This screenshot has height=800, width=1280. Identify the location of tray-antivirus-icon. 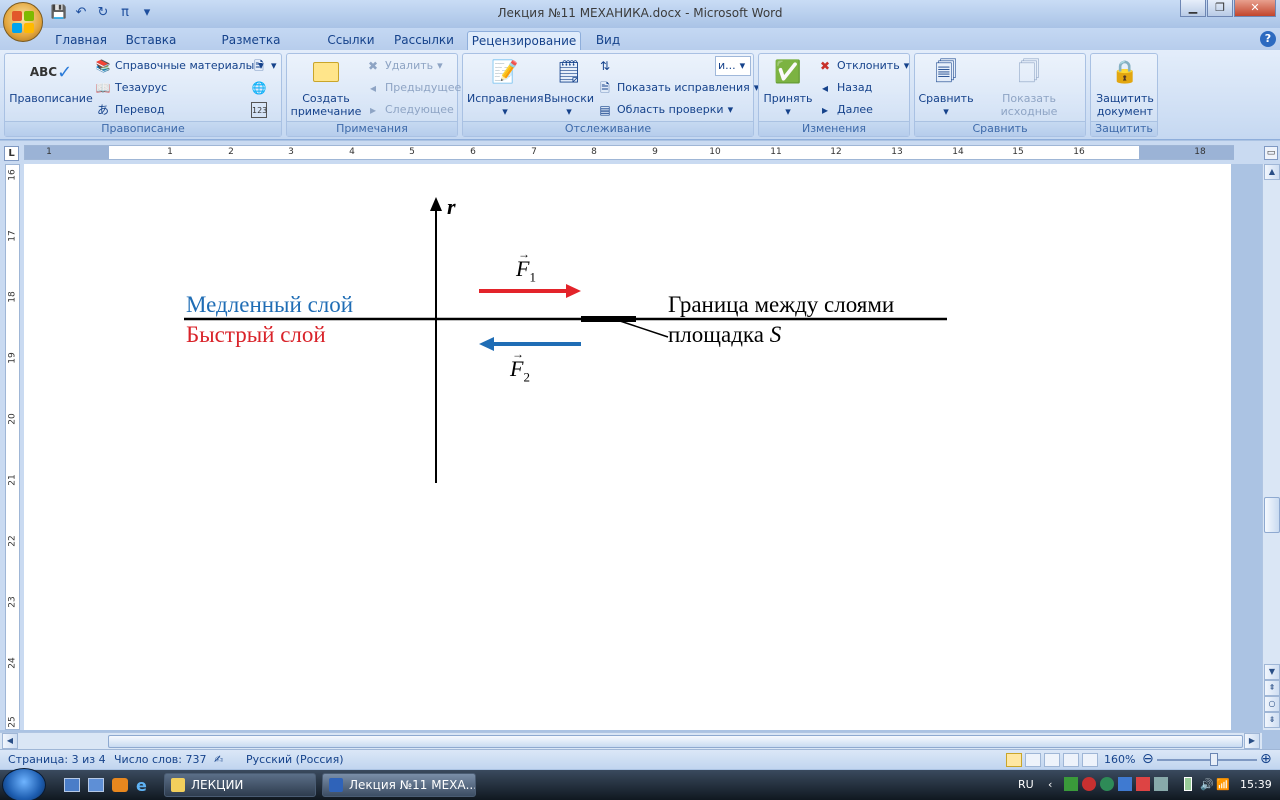
(1089, 784).